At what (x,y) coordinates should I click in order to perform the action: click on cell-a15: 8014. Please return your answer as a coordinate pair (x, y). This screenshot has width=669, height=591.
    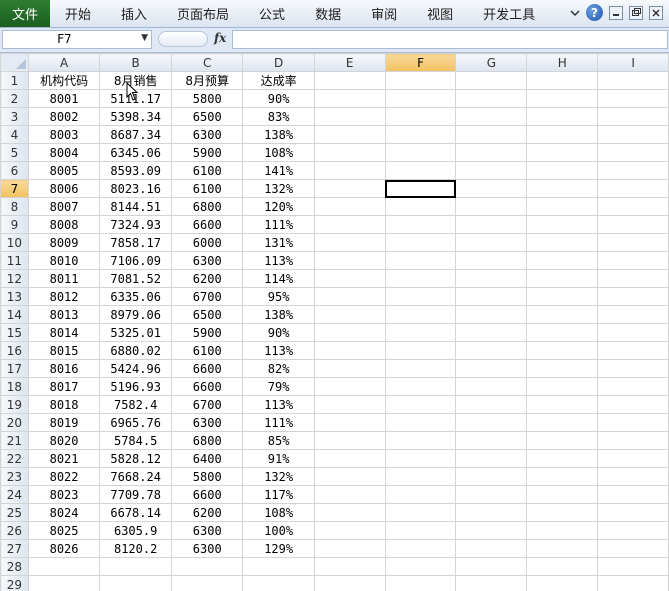
    Looking at the image, I should click on (64, 332).